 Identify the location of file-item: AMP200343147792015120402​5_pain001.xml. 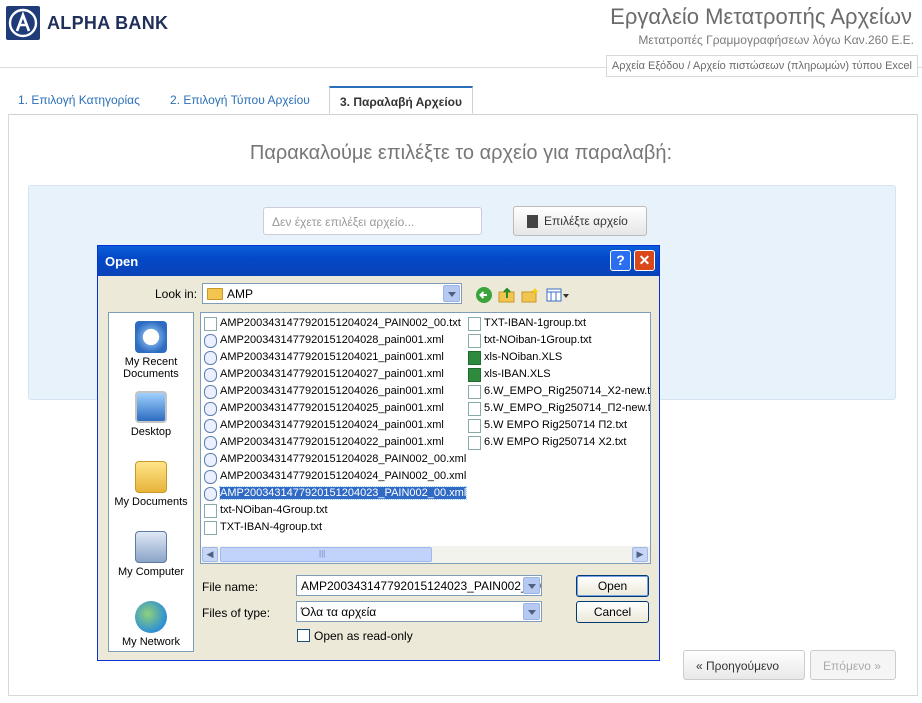
(323, 409).